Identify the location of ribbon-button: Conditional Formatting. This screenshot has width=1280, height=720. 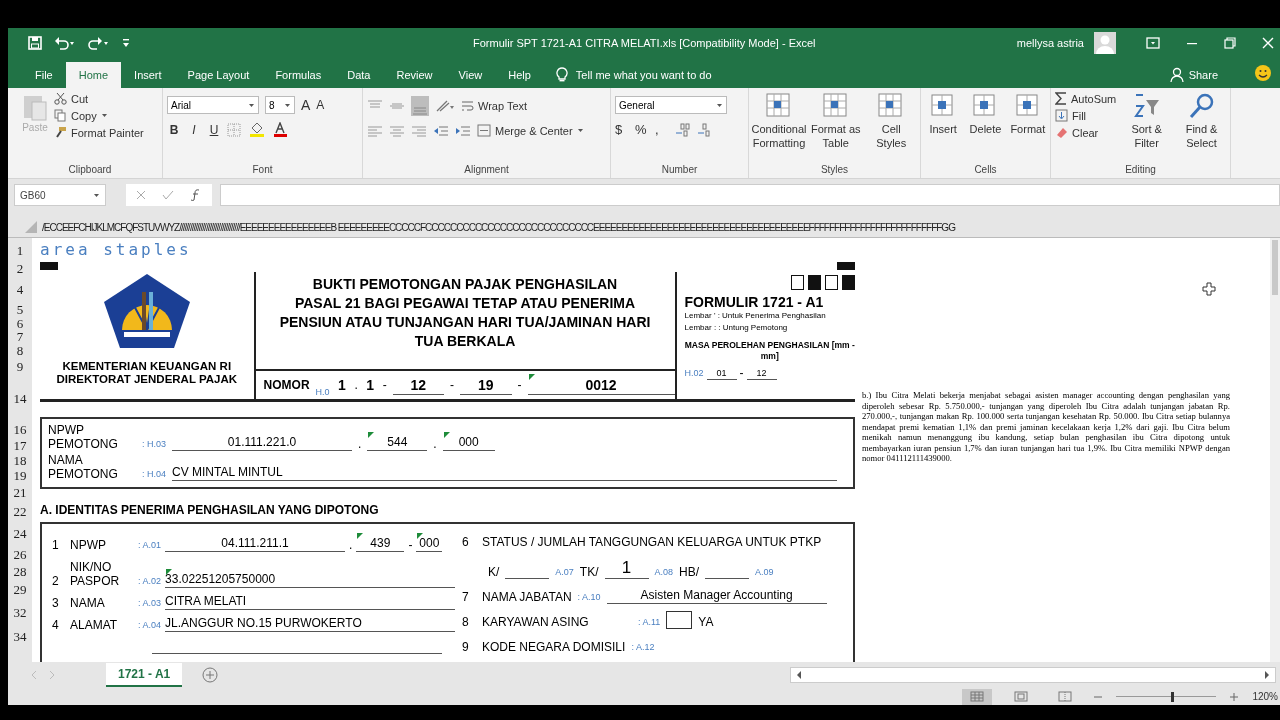
(779, 121).